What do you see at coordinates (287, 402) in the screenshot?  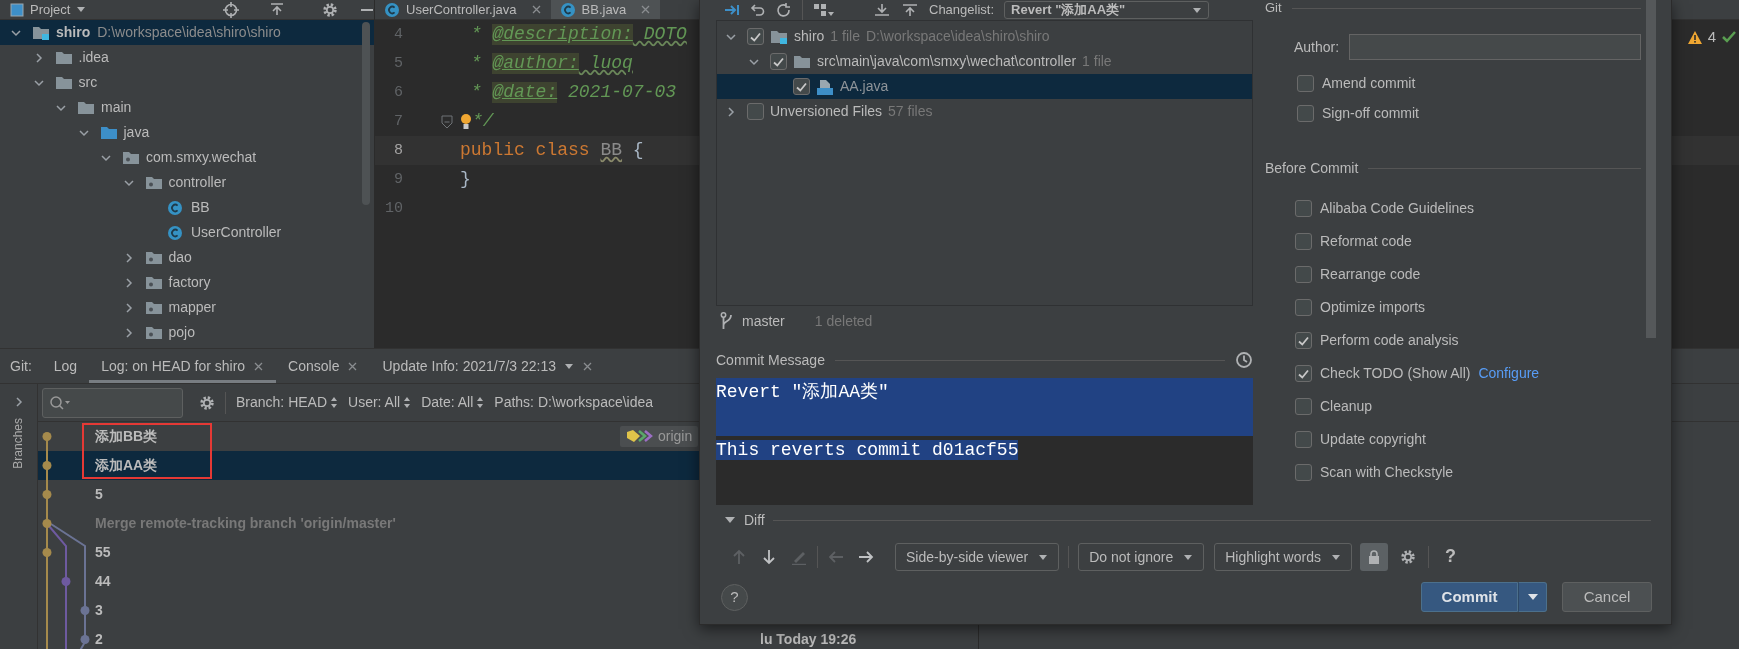 I see `filter-dropdown: Branch: HEAD` at bounding box center [287, 402].